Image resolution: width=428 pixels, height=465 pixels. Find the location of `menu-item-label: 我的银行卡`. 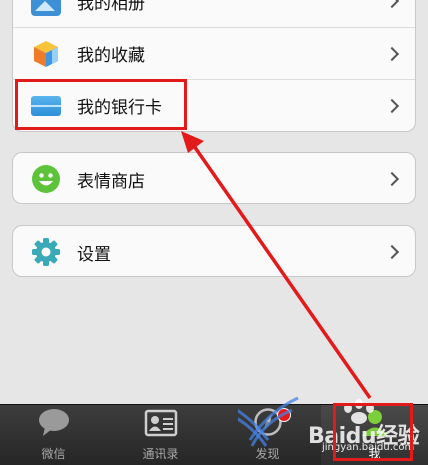

menu-item-label: 我的银行卡 is located at coordinates (119, 108).